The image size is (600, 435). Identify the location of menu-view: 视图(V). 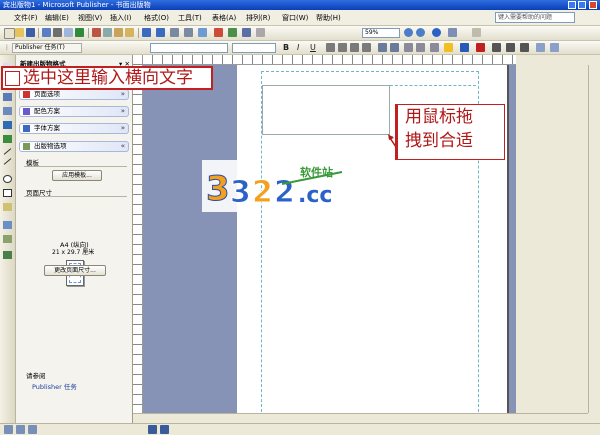
(90, 18).